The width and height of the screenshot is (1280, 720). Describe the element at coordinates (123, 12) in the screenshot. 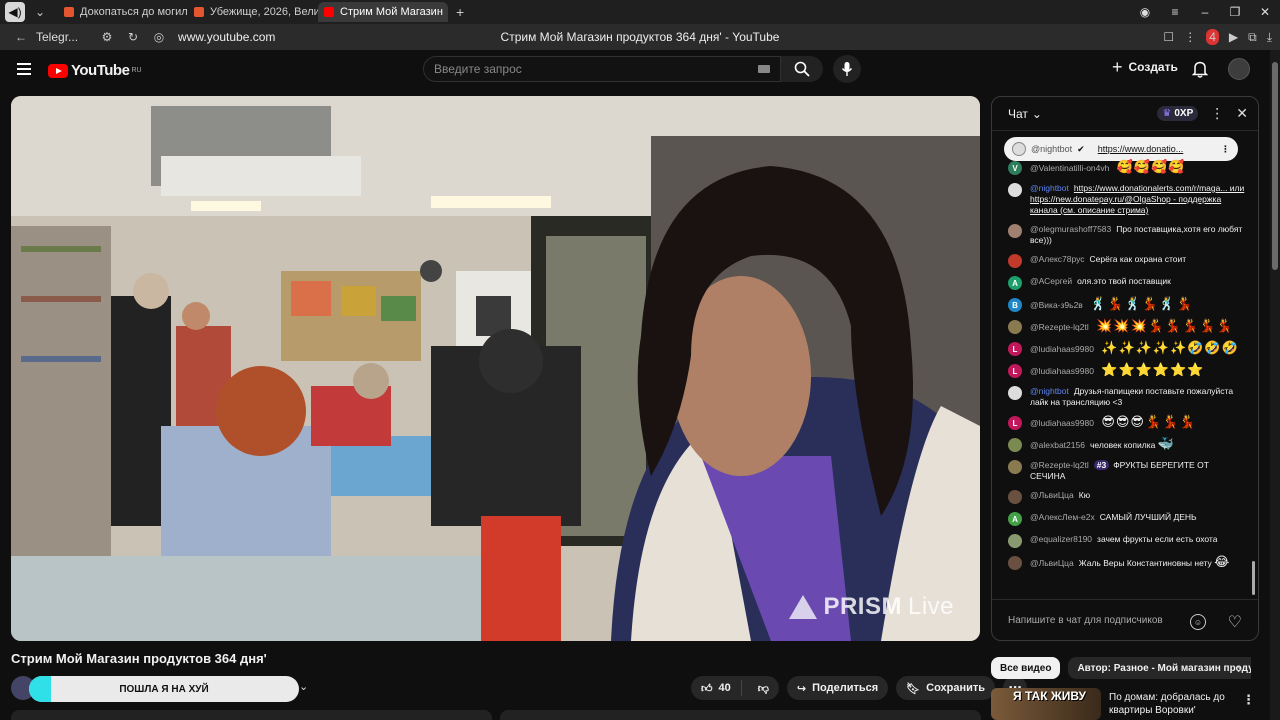

I see `browser-tab-1: Докопаться до могилы, 2` at that location.